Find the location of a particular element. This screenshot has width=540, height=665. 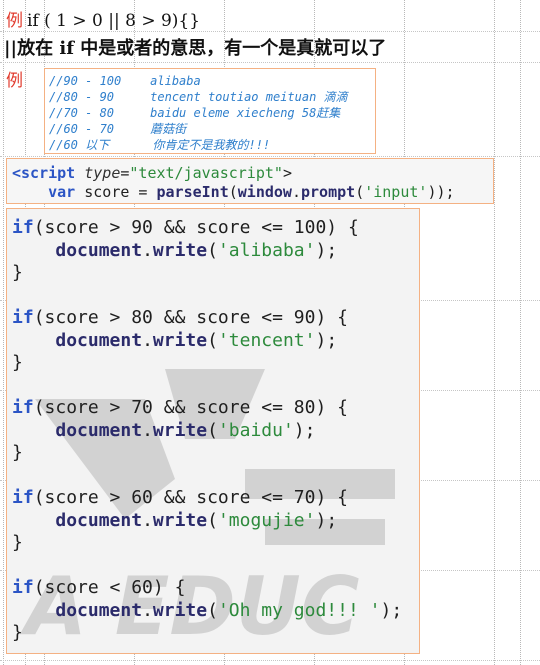

attr-name: type is located at coordinates (102, 173).